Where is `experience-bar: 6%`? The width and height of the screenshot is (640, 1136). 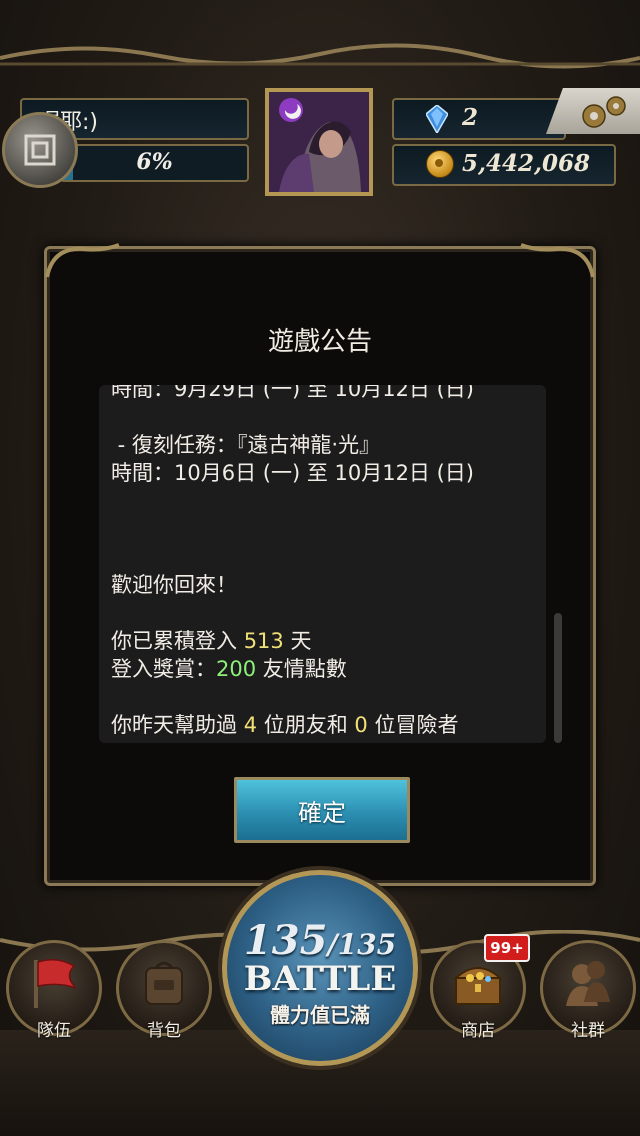
experience-bar: 6% is located at coordinates (154, 163).